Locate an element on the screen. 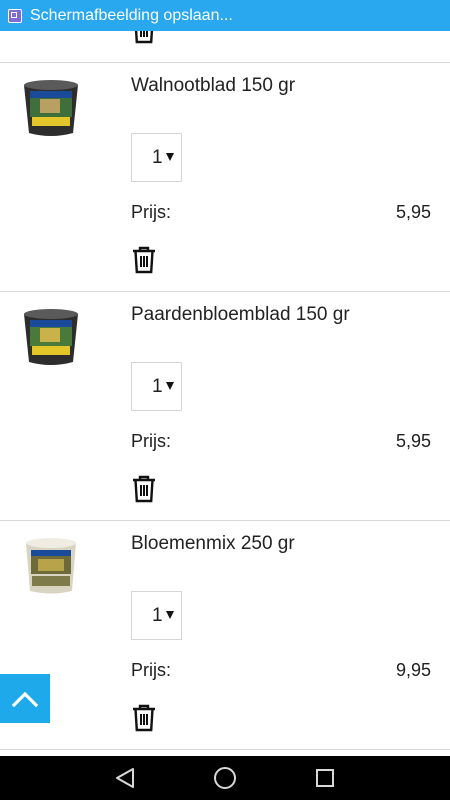 The height and width of the screenshot is (800, 450). scroll-to-top-button is located at coordinates (25, 698).